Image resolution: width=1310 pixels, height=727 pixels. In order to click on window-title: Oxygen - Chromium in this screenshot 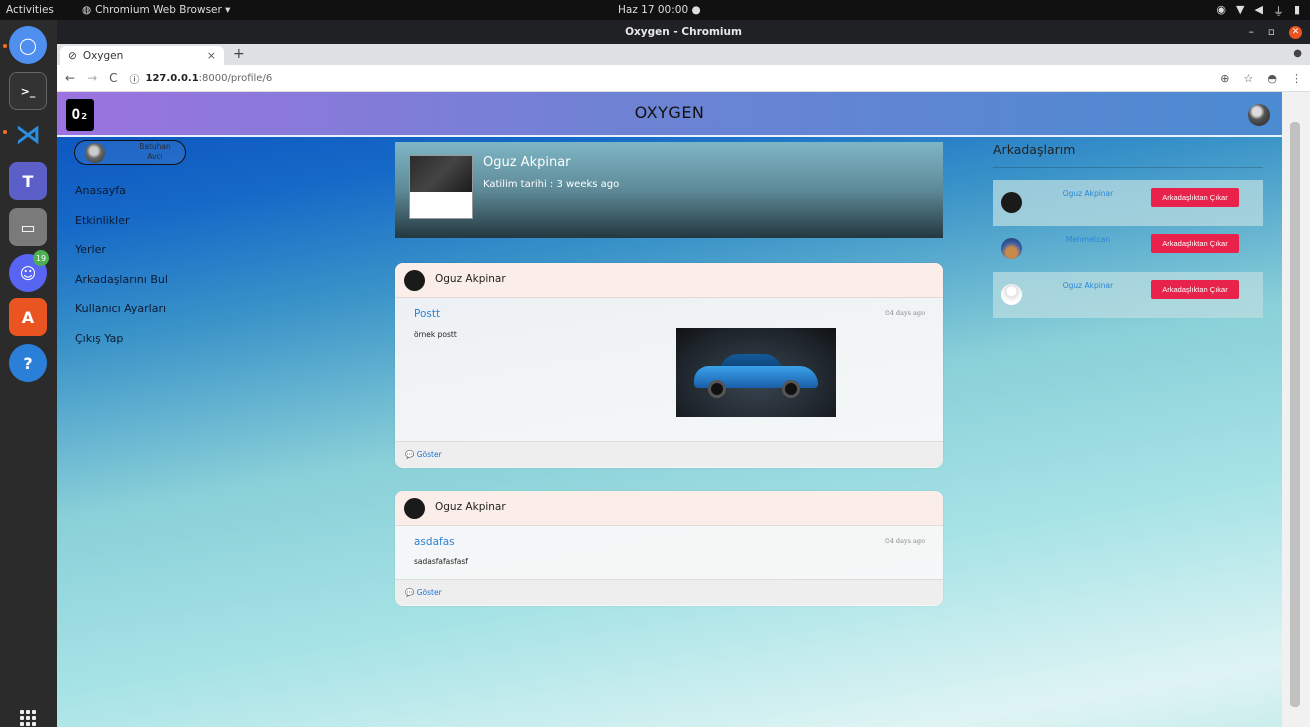, I will do `click(683, 32)`.